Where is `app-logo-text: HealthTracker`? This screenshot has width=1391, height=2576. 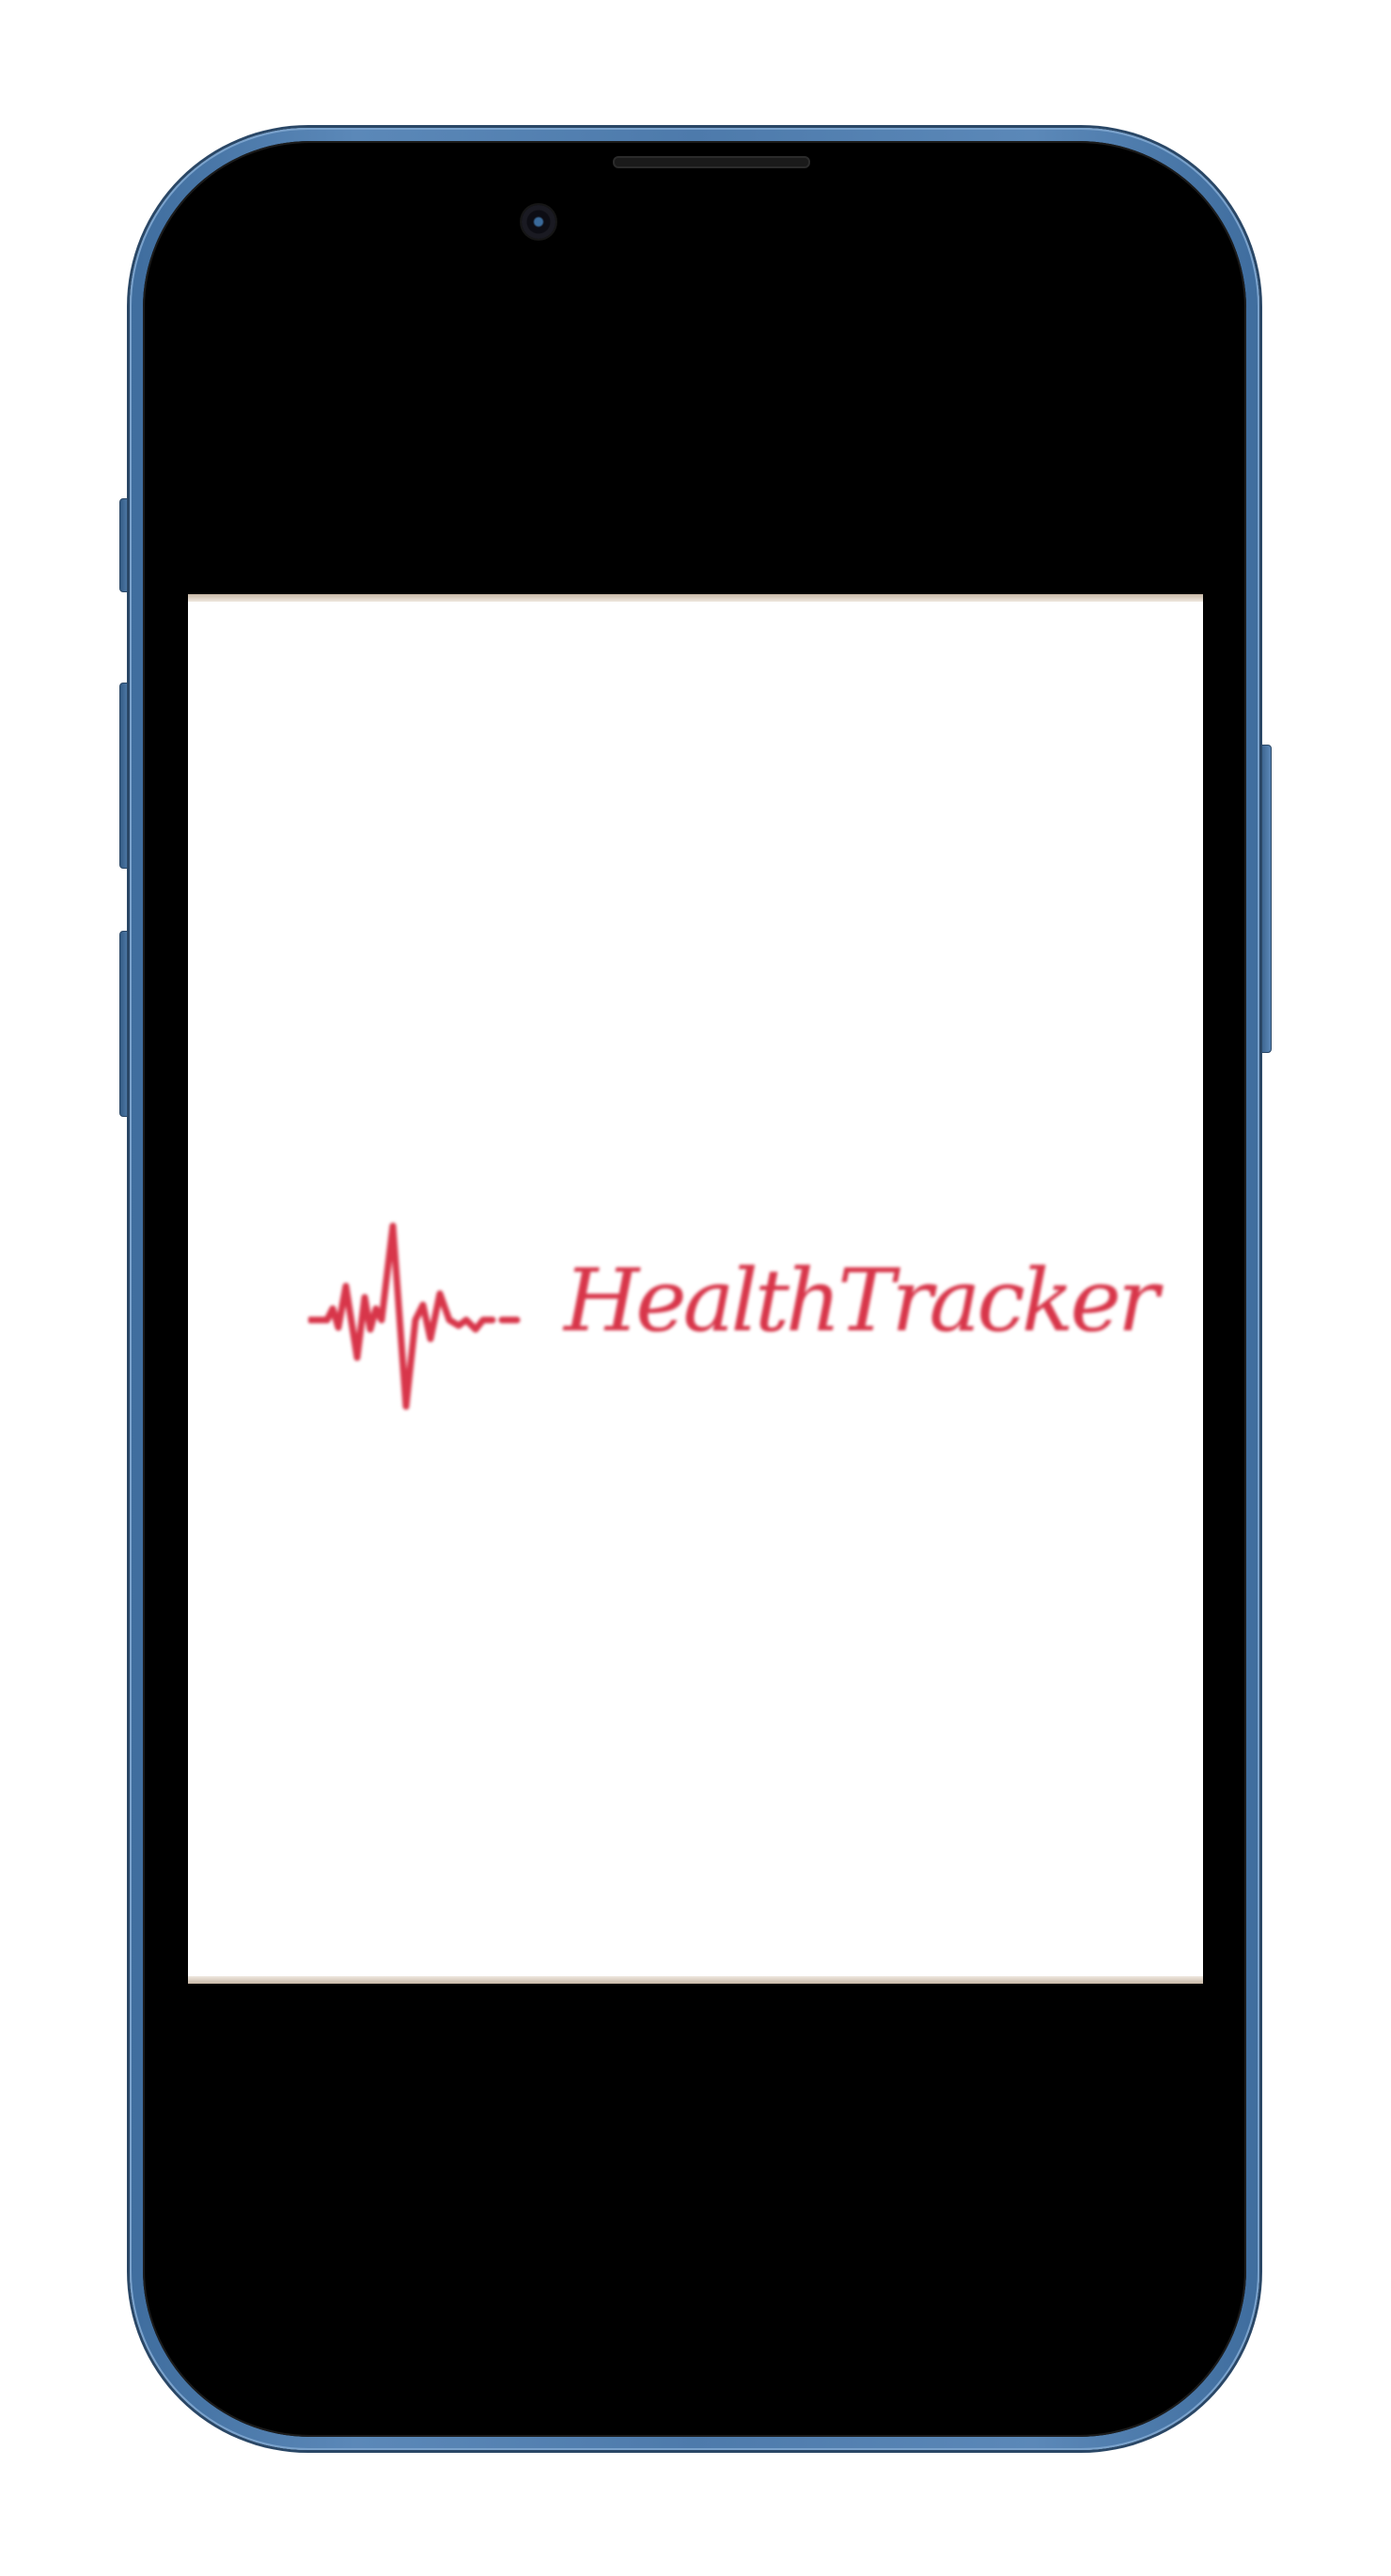
app-logo-text: HealthTracker is located at coordinates (862, 1301).